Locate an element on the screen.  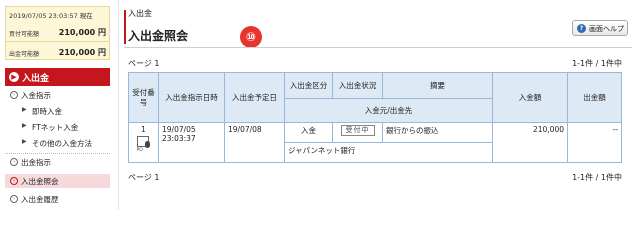
pager-top: ページ 1 1-1件 / 1件中 is located at coordinates (375, 64).